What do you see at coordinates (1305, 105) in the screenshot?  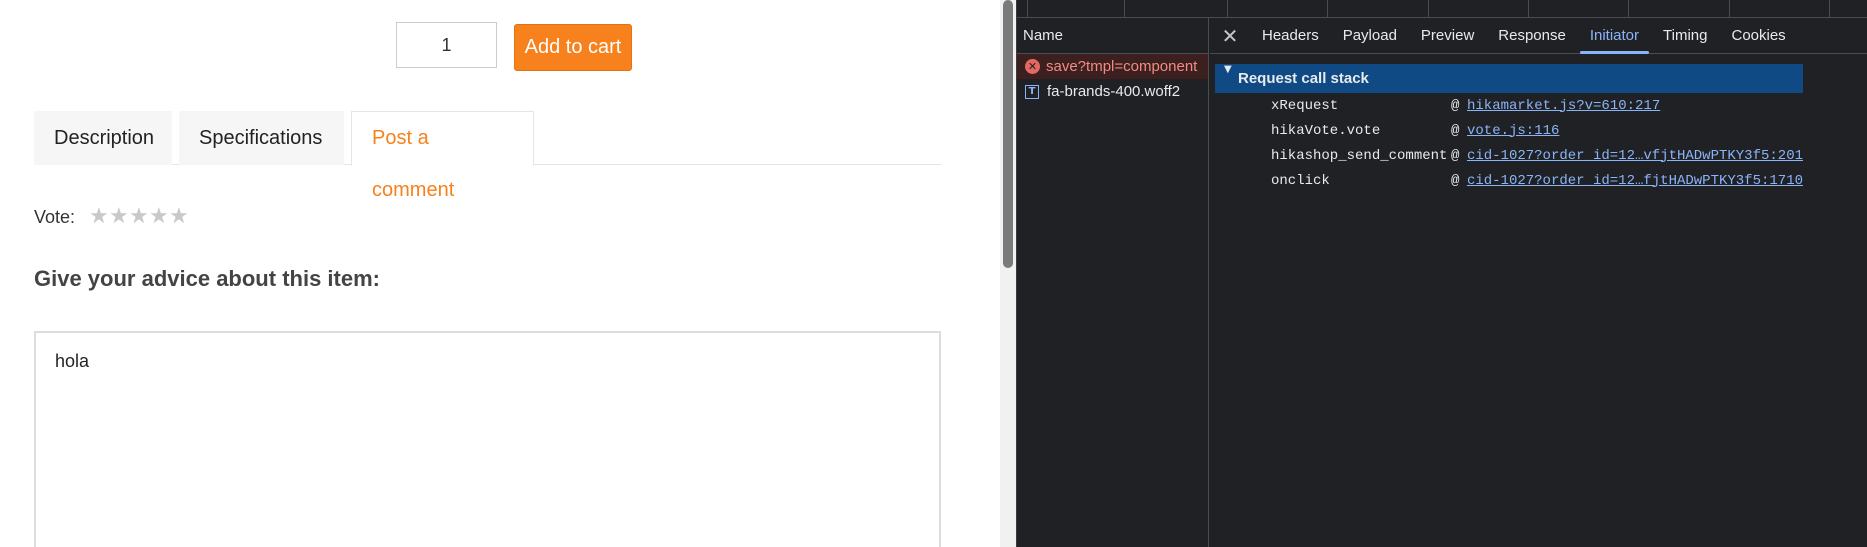 I see `frame-function: xRequest` at bounding box center [1305, 105].